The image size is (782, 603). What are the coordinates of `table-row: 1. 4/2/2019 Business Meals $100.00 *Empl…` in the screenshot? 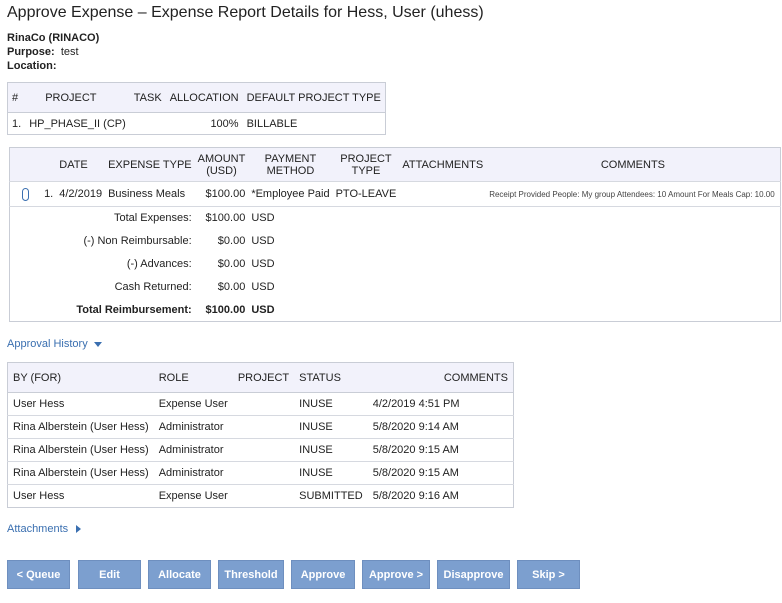 It's located at (395, 194).